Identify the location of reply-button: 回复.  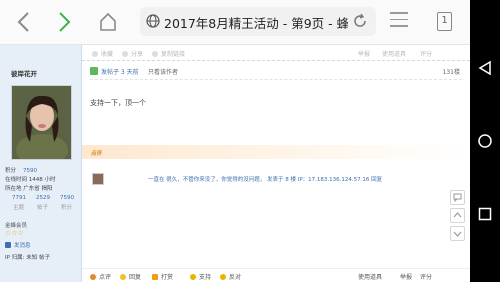
(130, 276).